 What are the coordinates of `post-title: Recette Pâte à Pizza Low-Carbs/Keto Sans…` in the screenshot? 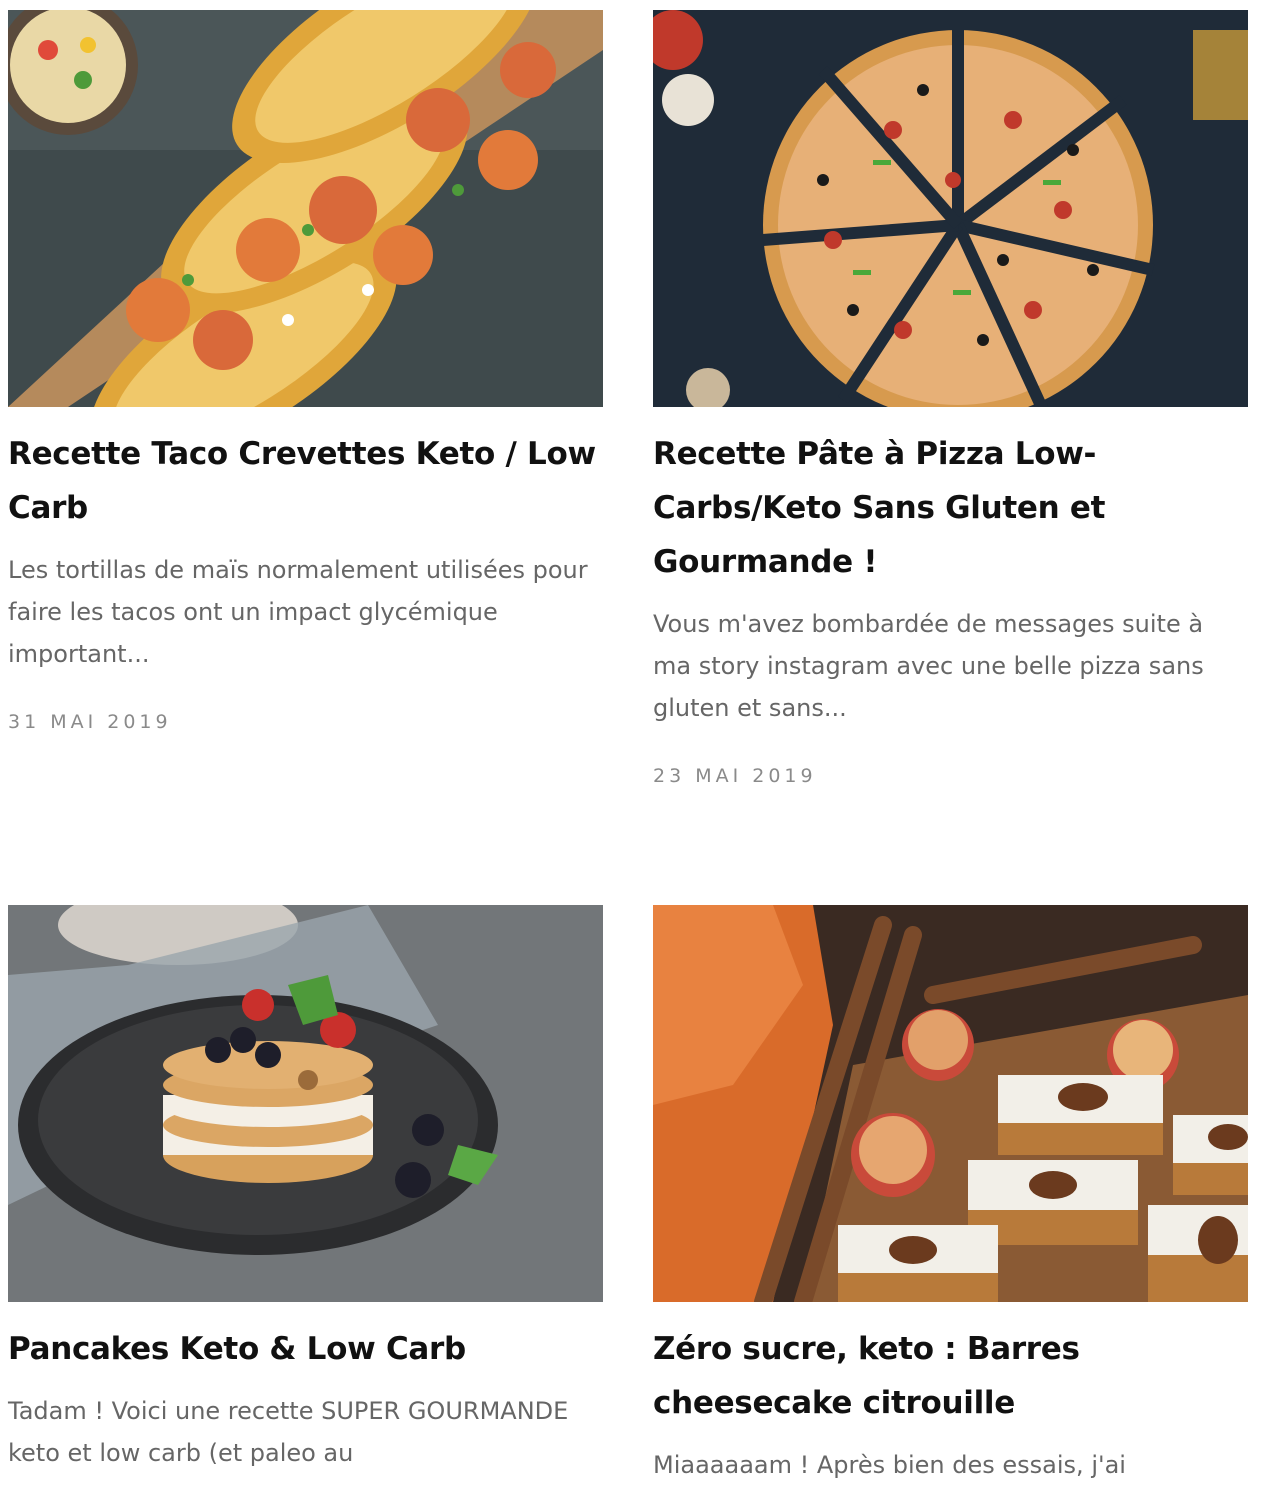 It's located at (950, 498).